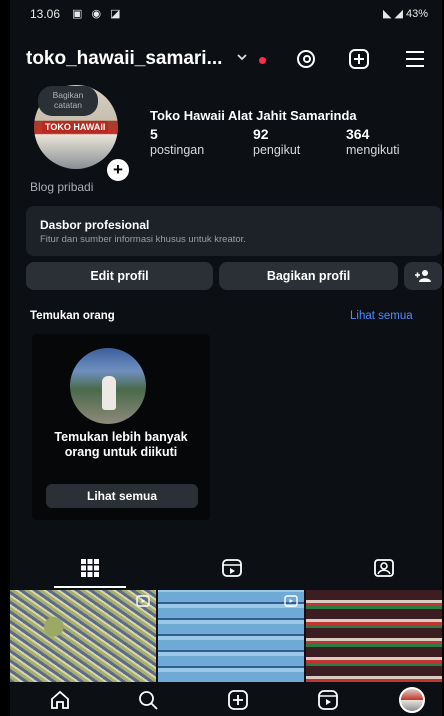  Describe the element at coordinates (373, 141) in the screenshot. I see `stat-following: 364 mengikuti` at that location.